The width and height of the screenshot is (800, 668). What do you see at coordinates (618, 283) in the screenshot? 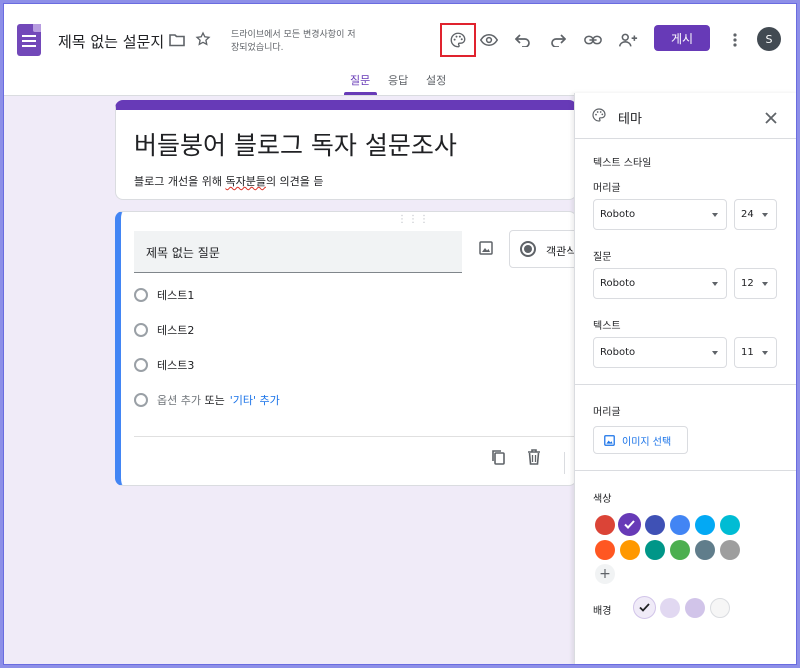
I see `question-font-value: Roboto` at bounding box center [618, 283].